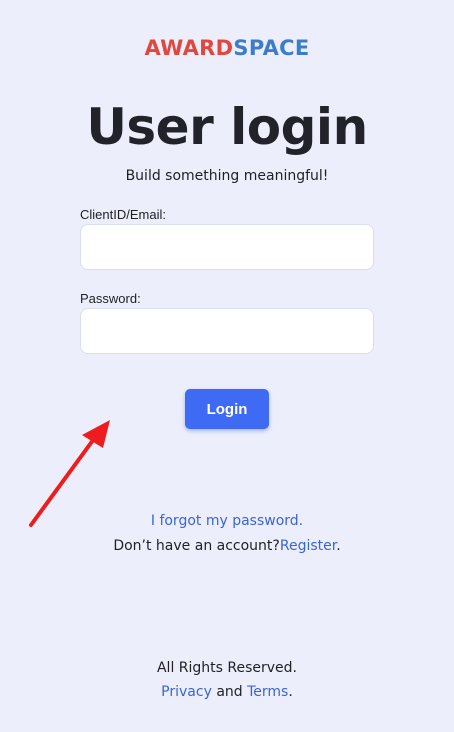 Image resolution: width=454 pixels, height=732 pixels. What do you see at coordinates (227, 668) in the screenshot?
I see `footer-rights: All Rights Reserved.` at bounding box center [227, 668].